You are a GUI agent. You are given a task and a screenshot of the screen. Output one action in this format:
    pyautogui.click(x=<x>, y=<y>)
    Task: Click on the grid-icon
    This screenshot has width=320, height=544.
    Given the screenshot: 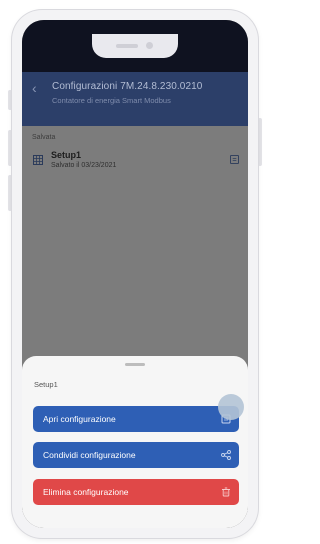 What is the action you would take?
    pyautogui.click(x=38, y=160)
    